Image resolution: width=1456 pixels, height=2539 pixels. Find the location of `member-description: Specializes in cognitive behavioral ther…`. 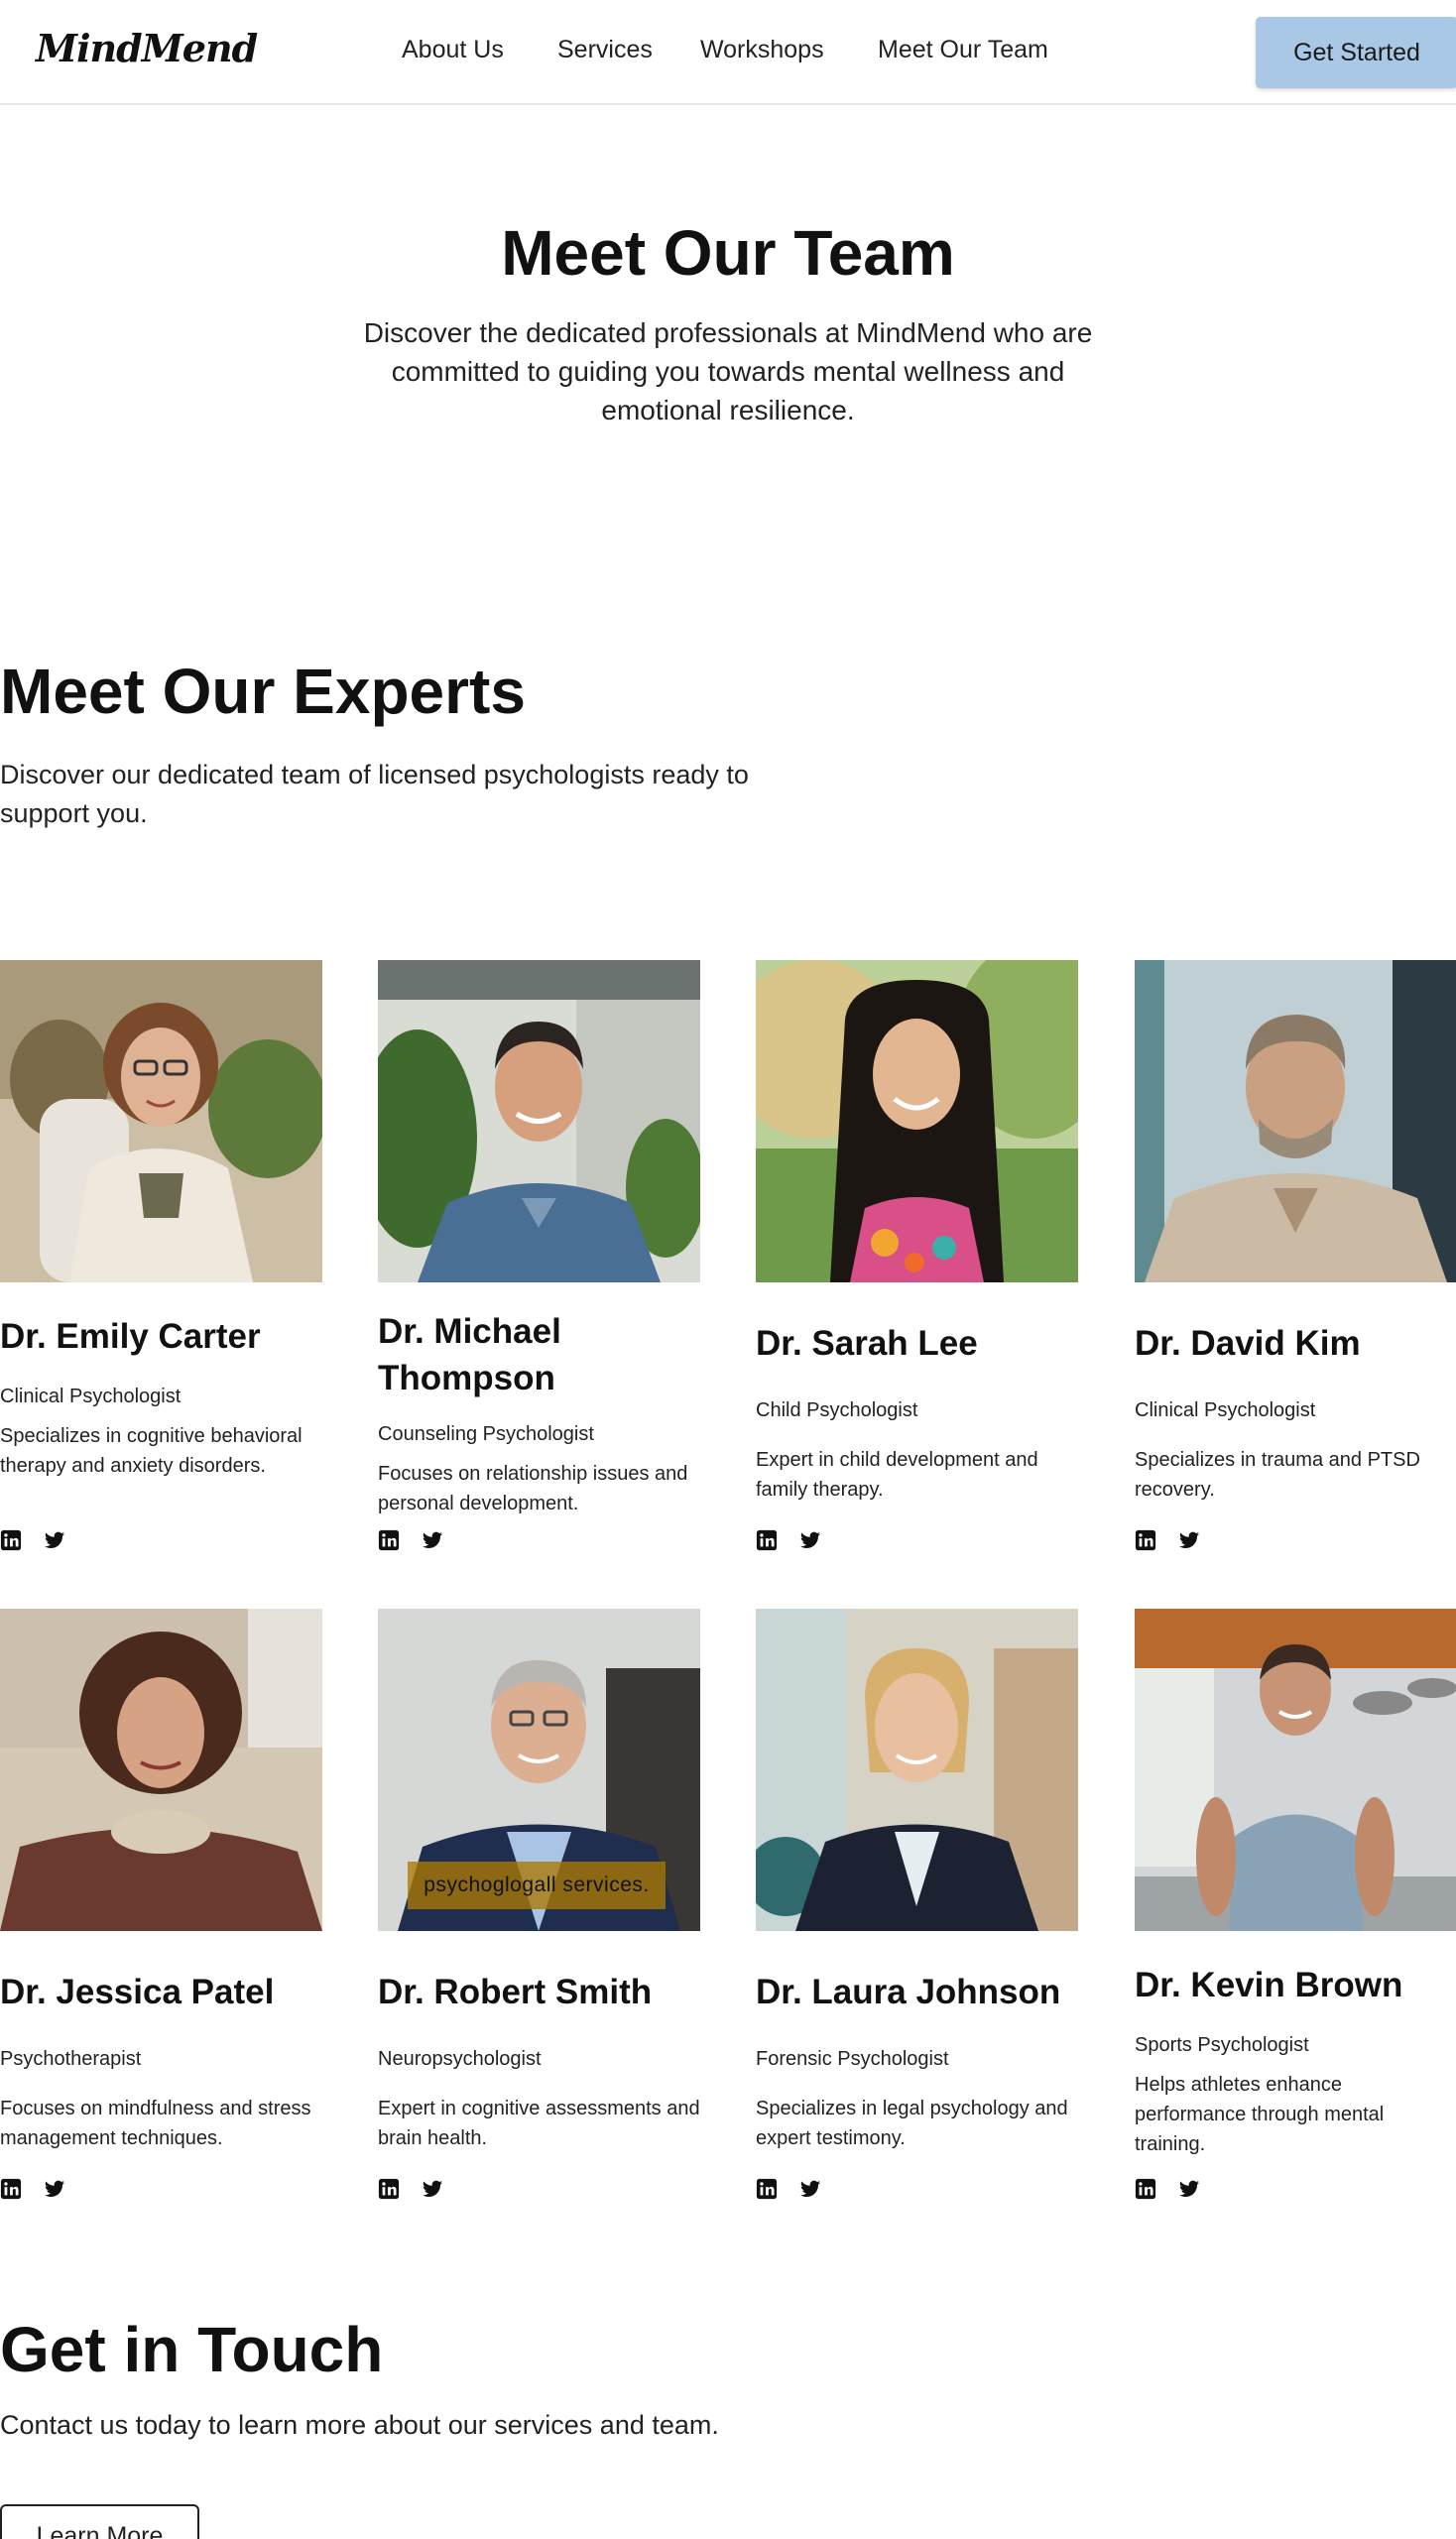

member-description: Specializes in cognitive behavioral ther… is located at coordinates (151, 1451).